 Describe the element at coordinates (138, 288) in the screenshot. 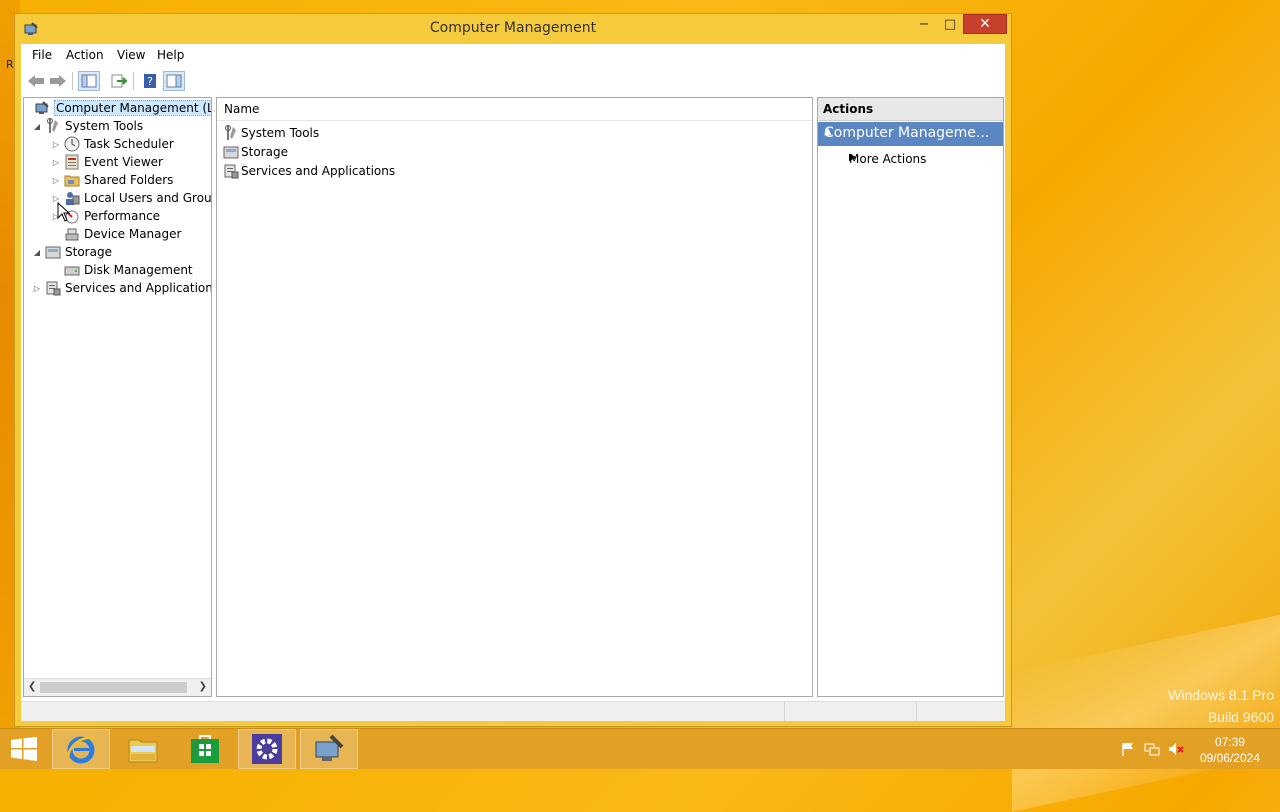

I see `tree-item-label: Services and Applications` at that location.